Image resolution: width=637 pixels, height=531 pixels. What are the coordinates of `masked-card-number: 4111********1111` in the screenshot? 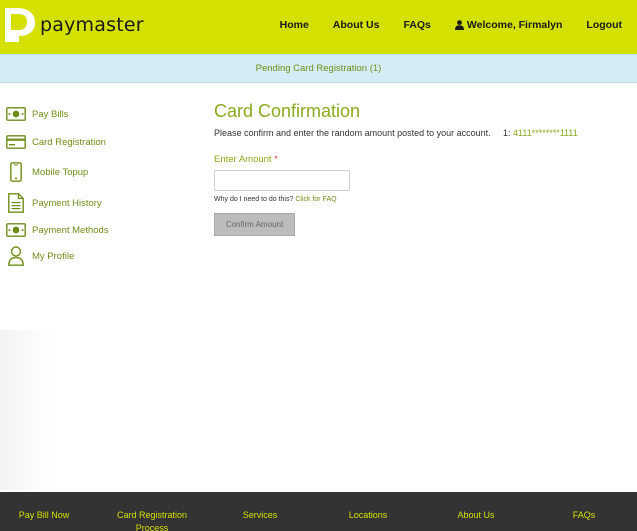 It's located at (545, 133).